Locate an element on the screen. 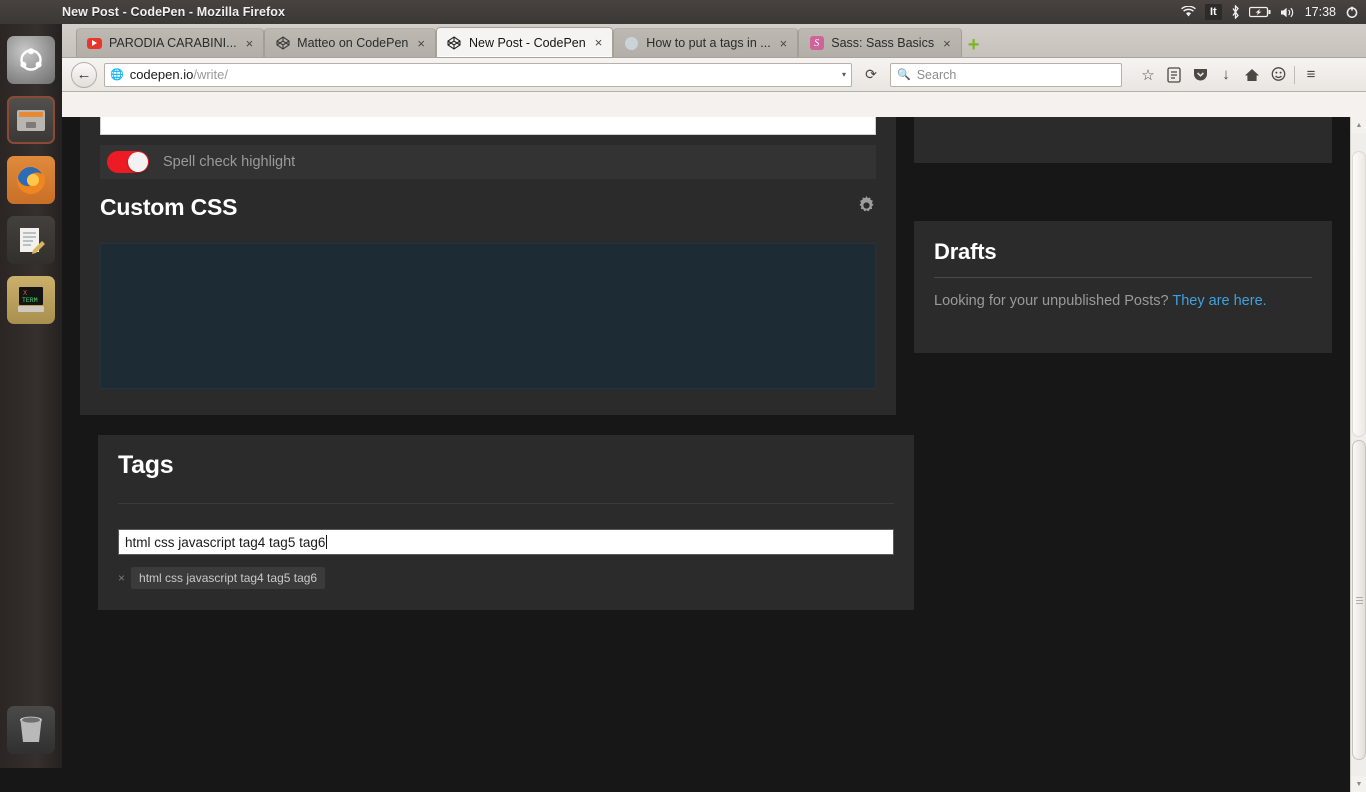 This screenshot has width=1366, height=792. clock: 17:38 is located at coordinates (1320, 12).